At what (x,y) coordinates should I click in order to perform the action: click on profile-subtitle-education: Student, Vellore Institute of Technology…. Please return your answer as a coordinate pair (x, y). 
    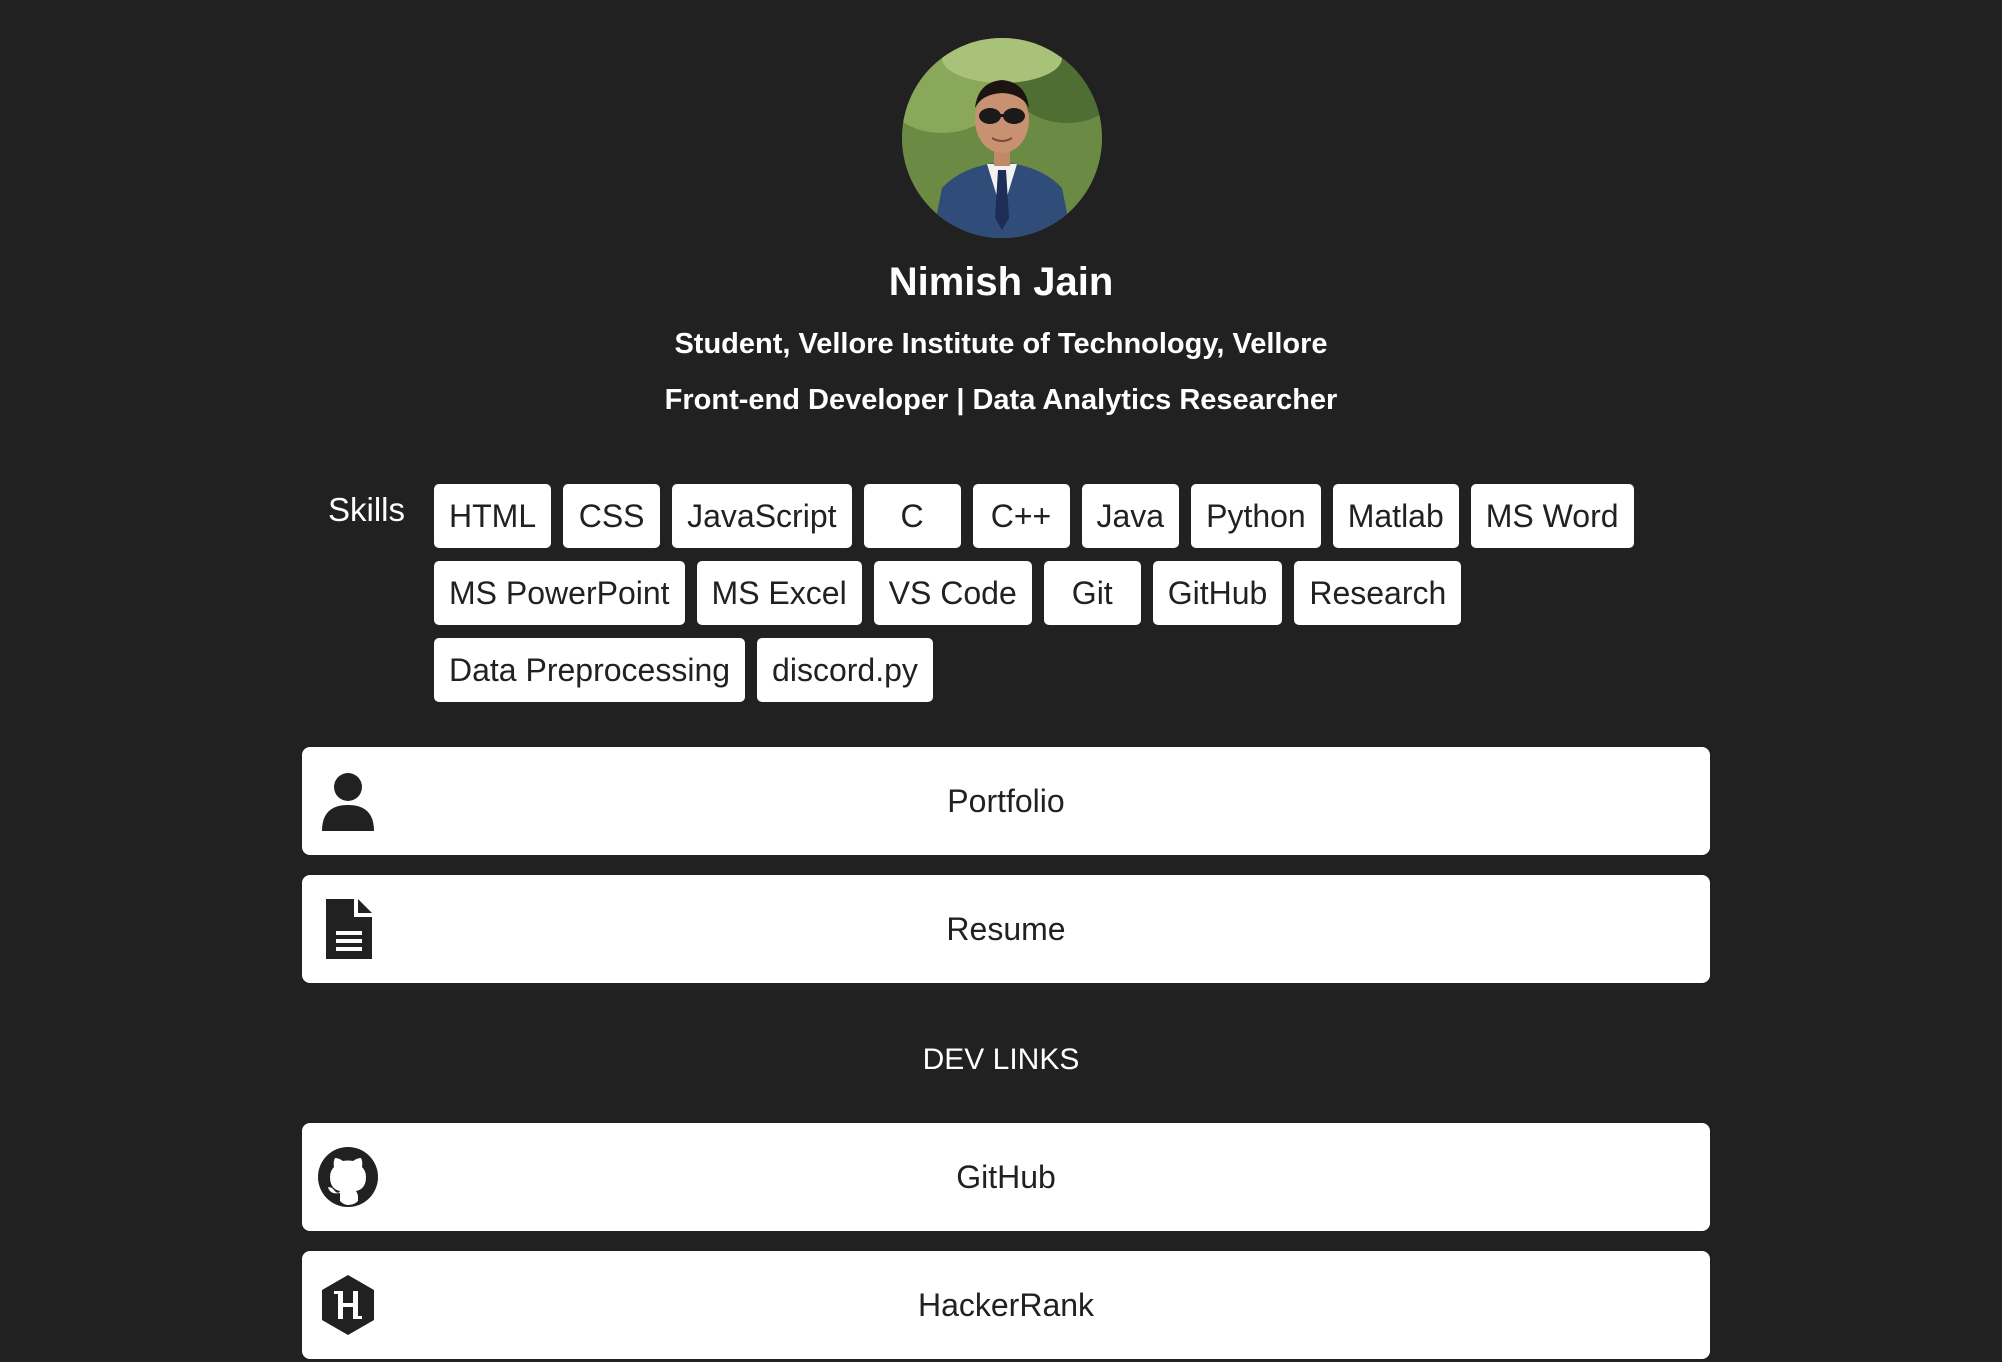
    Looking at the image, I should click on (1001, 344).